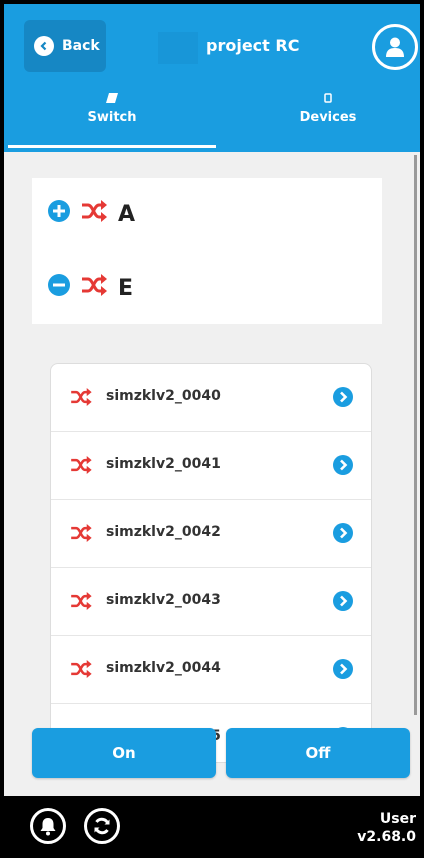  I want to click on list-item: simzklv2_0042, so click(211, 534).